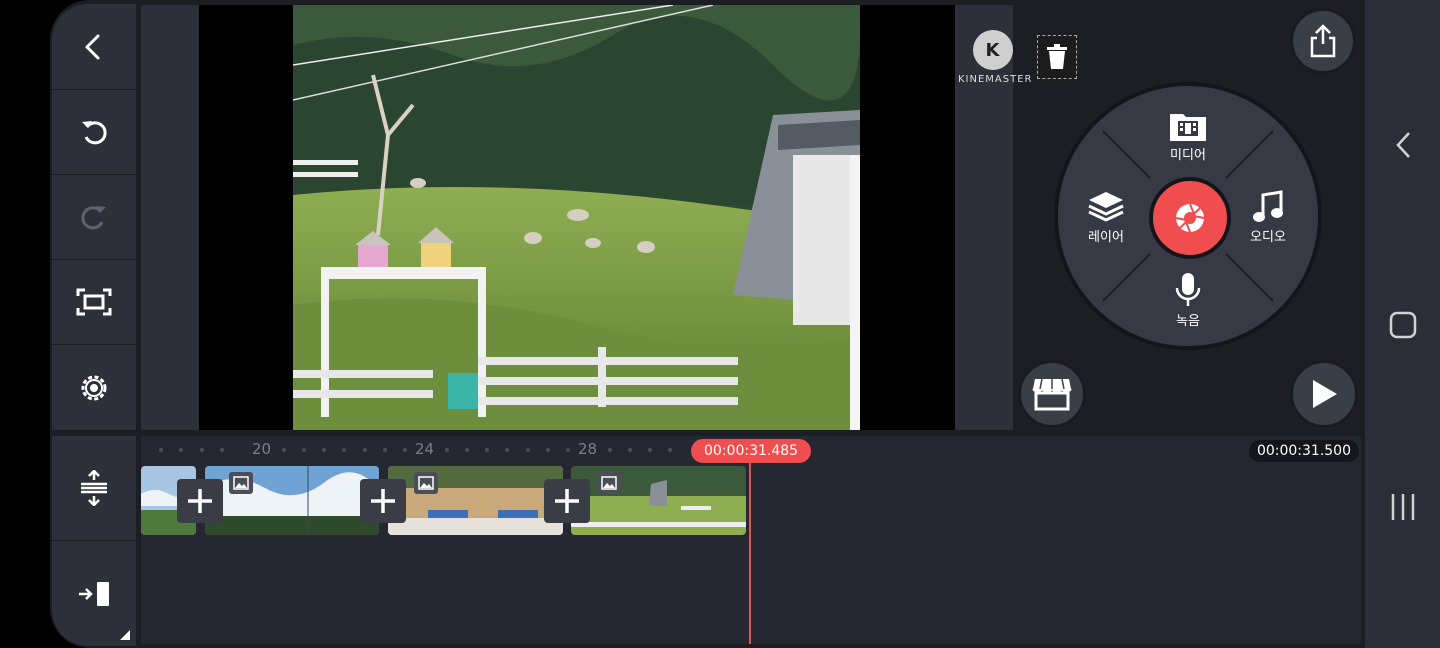 This screenshot has width=1440, height=648. I want to click on camera-aperture-icon, so click(1190, 218).